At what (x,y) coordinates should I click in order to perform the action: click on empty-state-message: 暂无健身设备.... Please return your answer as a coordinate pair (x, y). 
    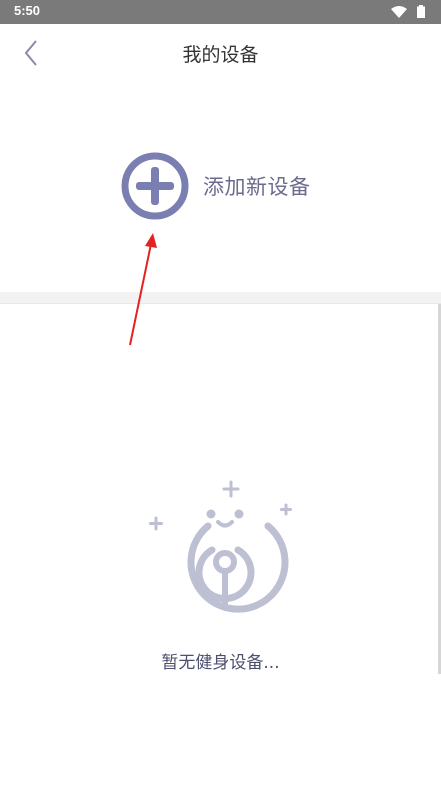
    Looking at the image, I should click on (220, 663).